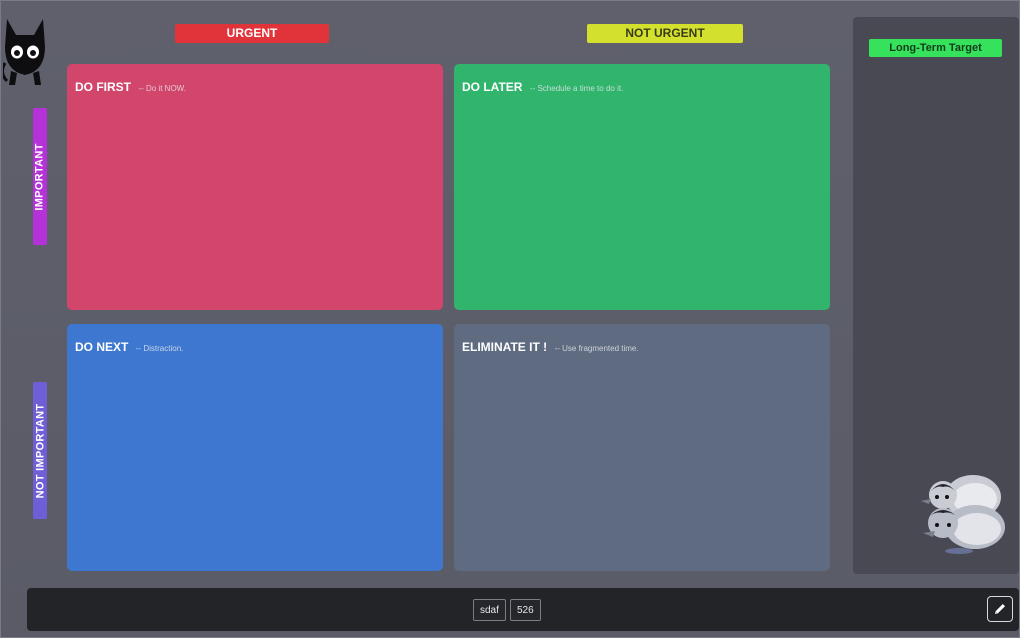  Describe the element at coordinates (255, 447) in the screenshot. I see `quadrant-do-next: DO NEXT -- Distraction.` at that location.